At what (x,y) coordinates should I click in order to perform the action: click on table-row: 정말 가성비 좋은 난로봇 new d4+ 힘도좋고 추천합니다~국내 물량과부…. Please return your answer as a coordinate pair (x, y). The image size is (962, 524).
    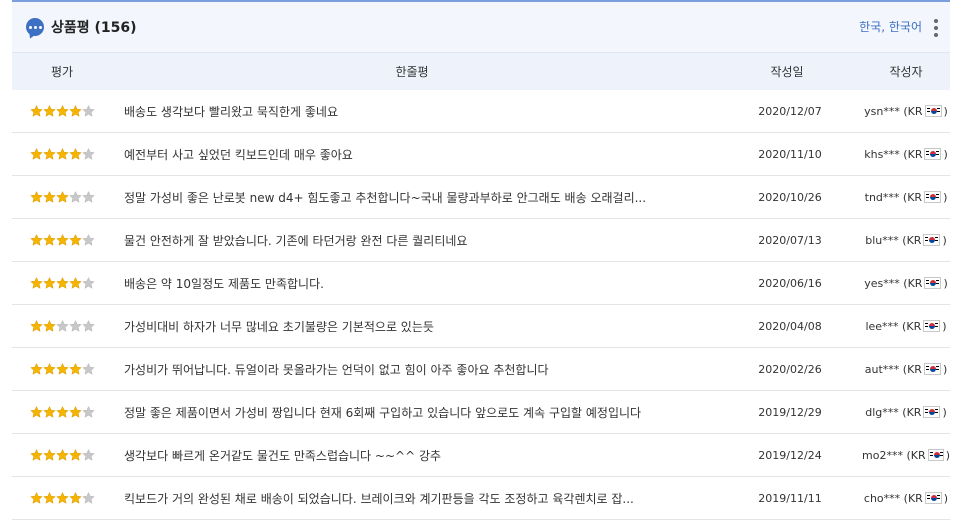
    Looking at the image, I should click on (481, 197).